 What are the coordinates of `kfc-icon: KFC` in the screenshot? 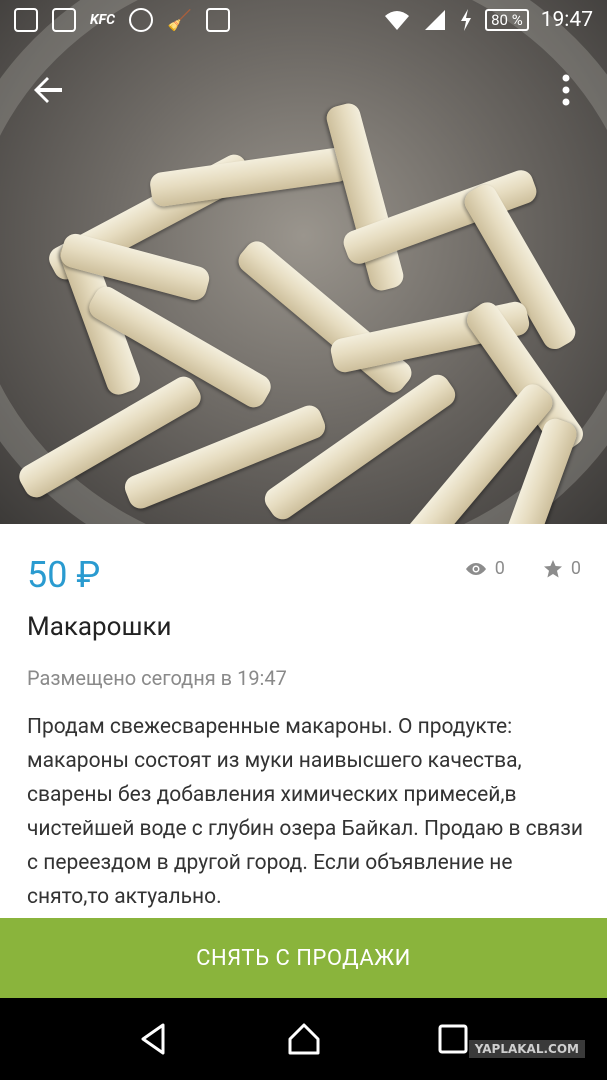 It's located at (102, 20).